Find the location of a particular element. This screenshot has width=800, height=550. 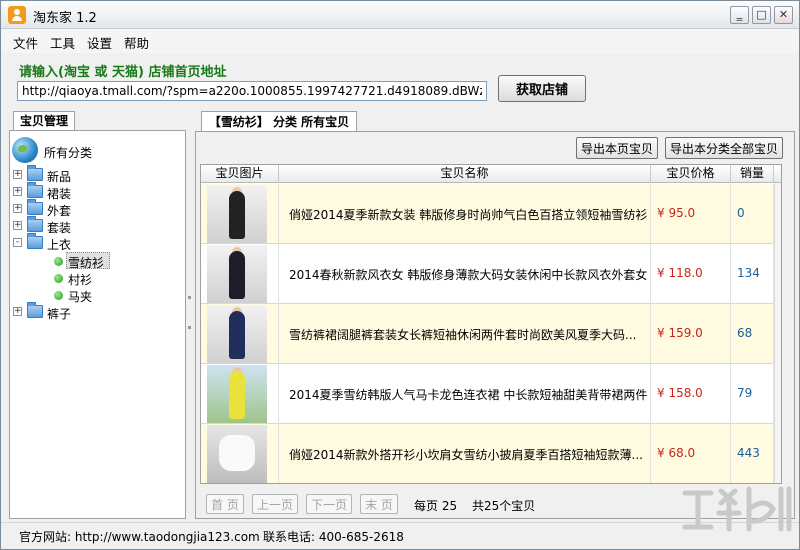

column-header-sales: 销量 is located at coordinates (752, 174).